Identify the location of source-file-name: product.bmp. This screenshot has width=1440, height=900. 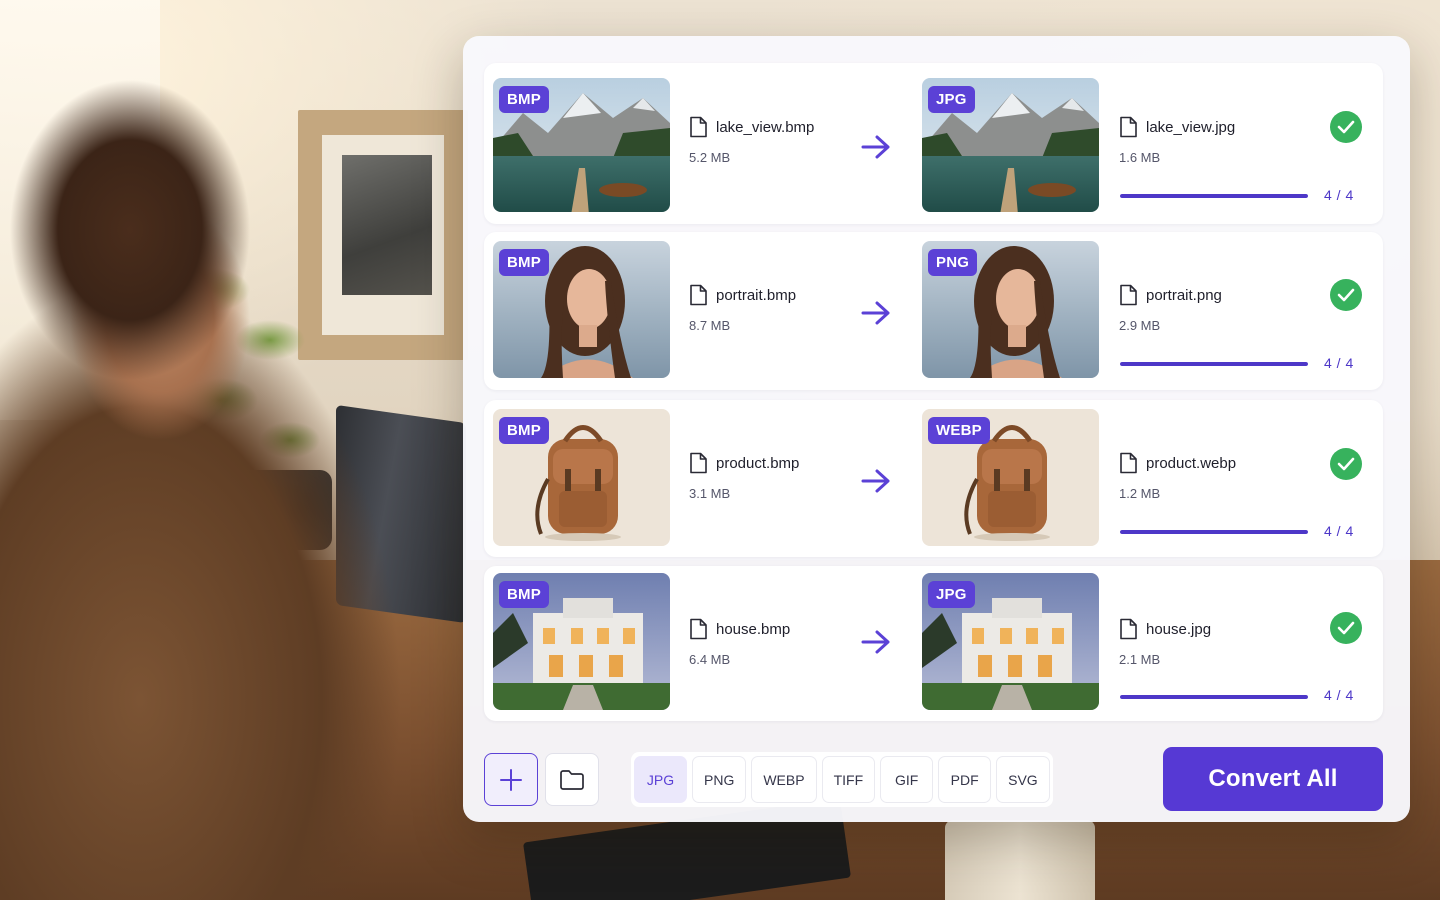
(758, 463).